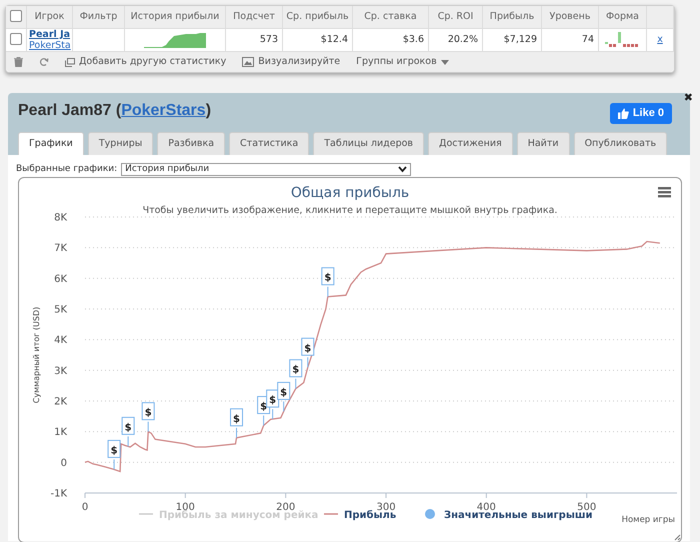  What do you see at coordinates (58, 494) in the screenshot?
I see `y-tick-label: -1K` at bounding box center [58, 494].